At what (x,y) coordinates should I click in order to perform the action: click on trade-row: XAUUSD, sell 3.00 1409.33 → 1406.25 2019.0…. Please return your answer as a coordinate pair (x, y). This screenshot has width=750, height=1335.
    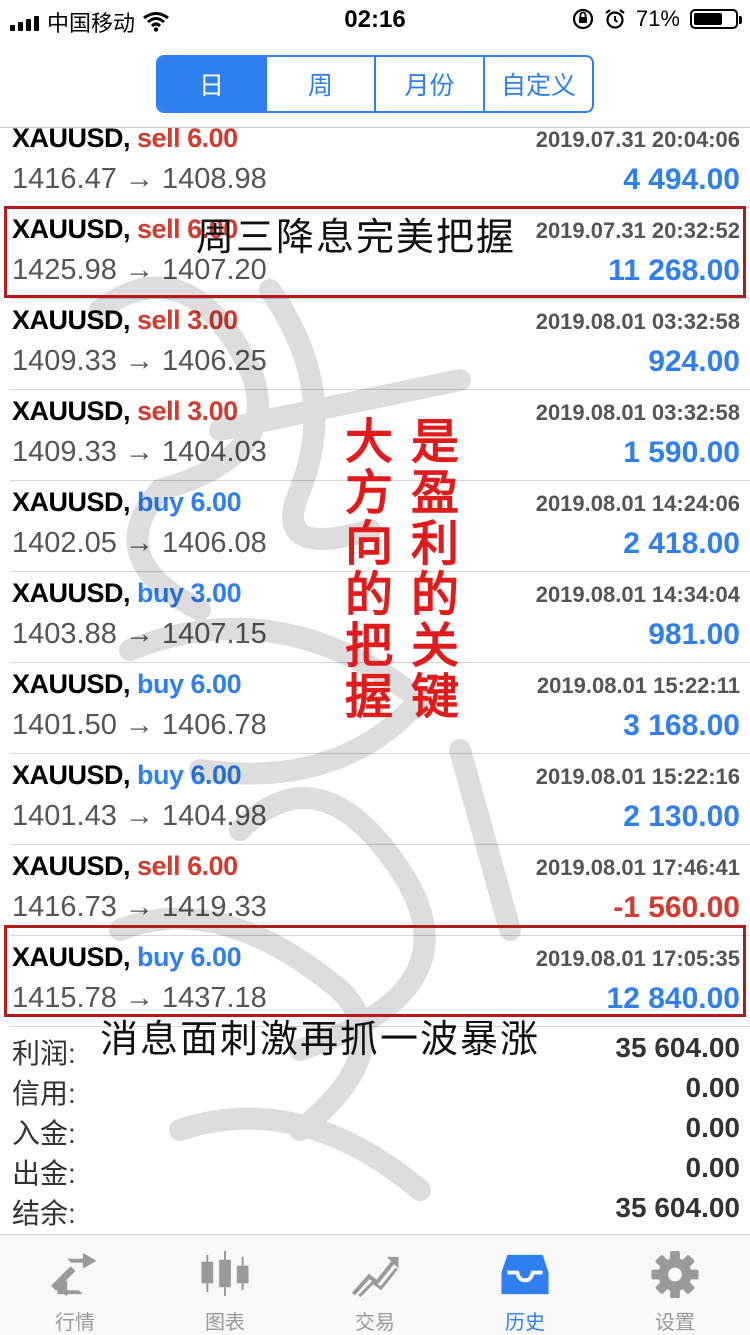
    Looking at the image, I should click on (380, 344).